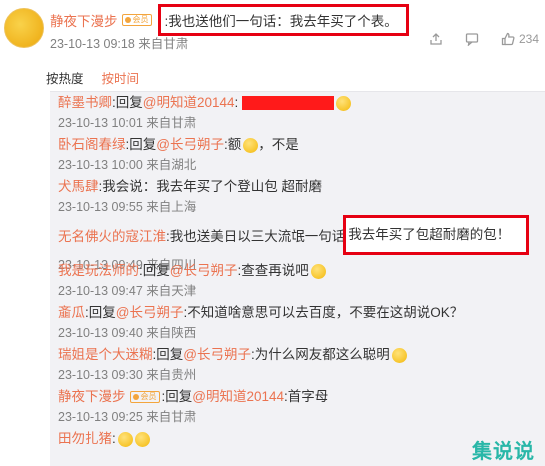  What do you see at coordinates (105, 355) in the screenshot?
I see `reply-username: 瑞姐是个大迷糊` at bounding box center [105, 355].